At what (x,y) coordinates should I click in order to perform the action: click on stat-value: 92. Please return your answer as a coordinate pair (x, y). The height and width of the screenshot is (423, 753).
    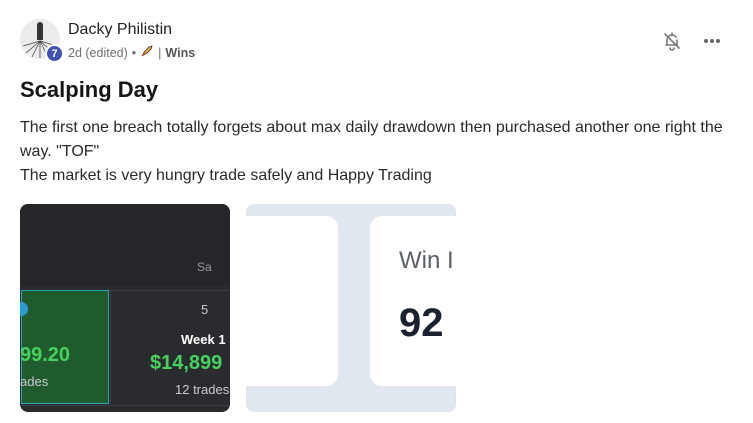
    Looking at the image, I should click on (421, 323).